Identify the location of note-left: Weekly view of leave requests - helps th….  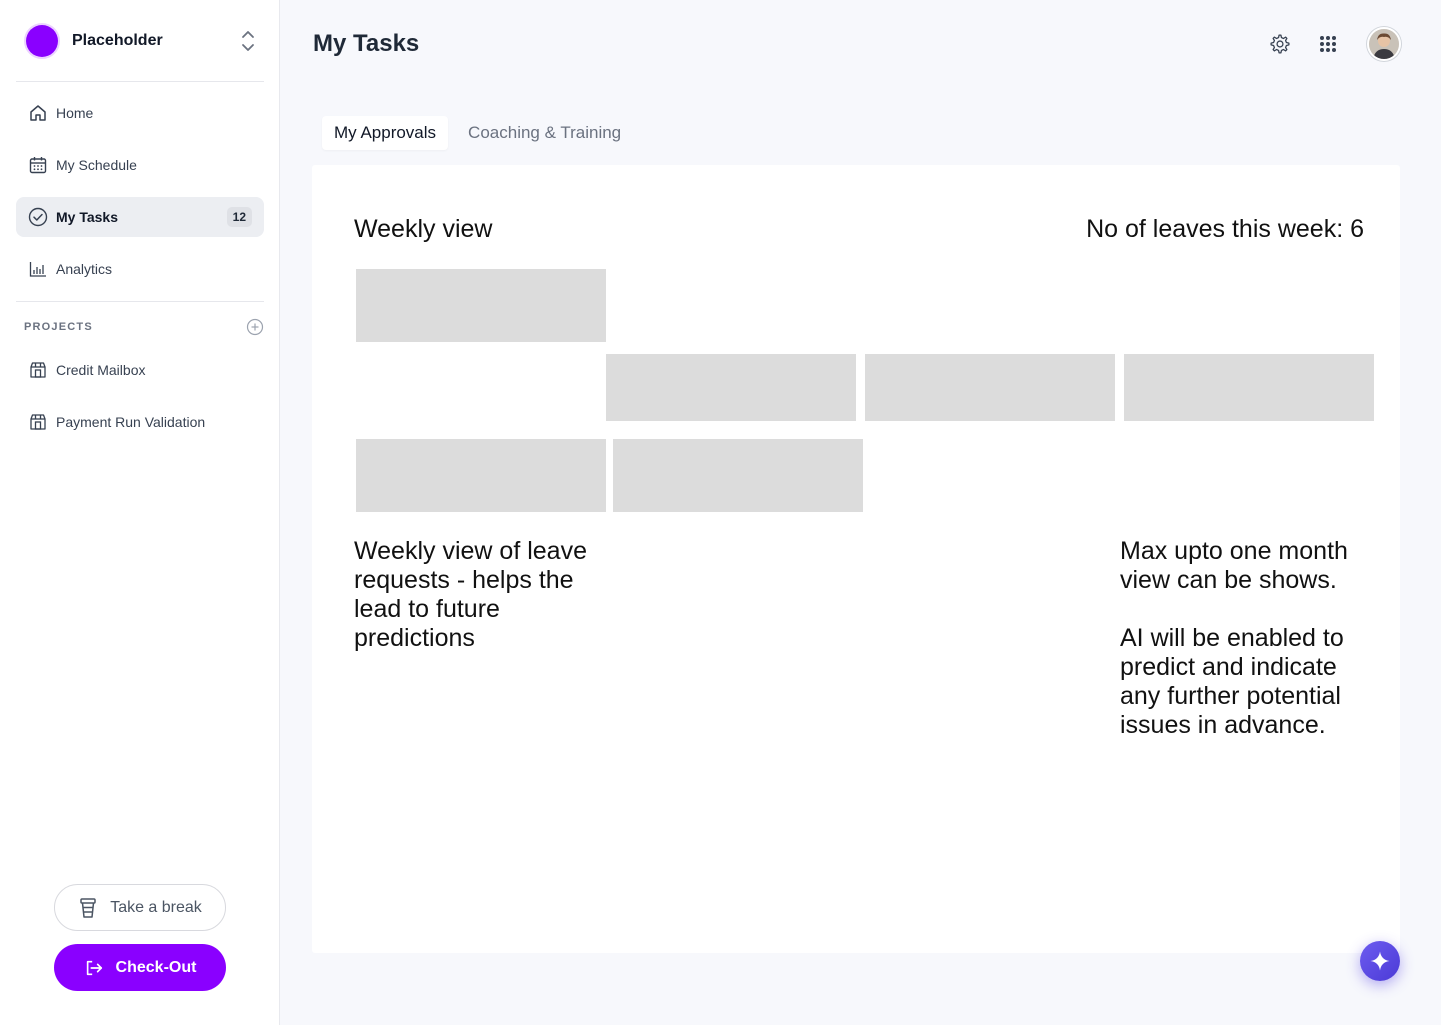
(470, 594).